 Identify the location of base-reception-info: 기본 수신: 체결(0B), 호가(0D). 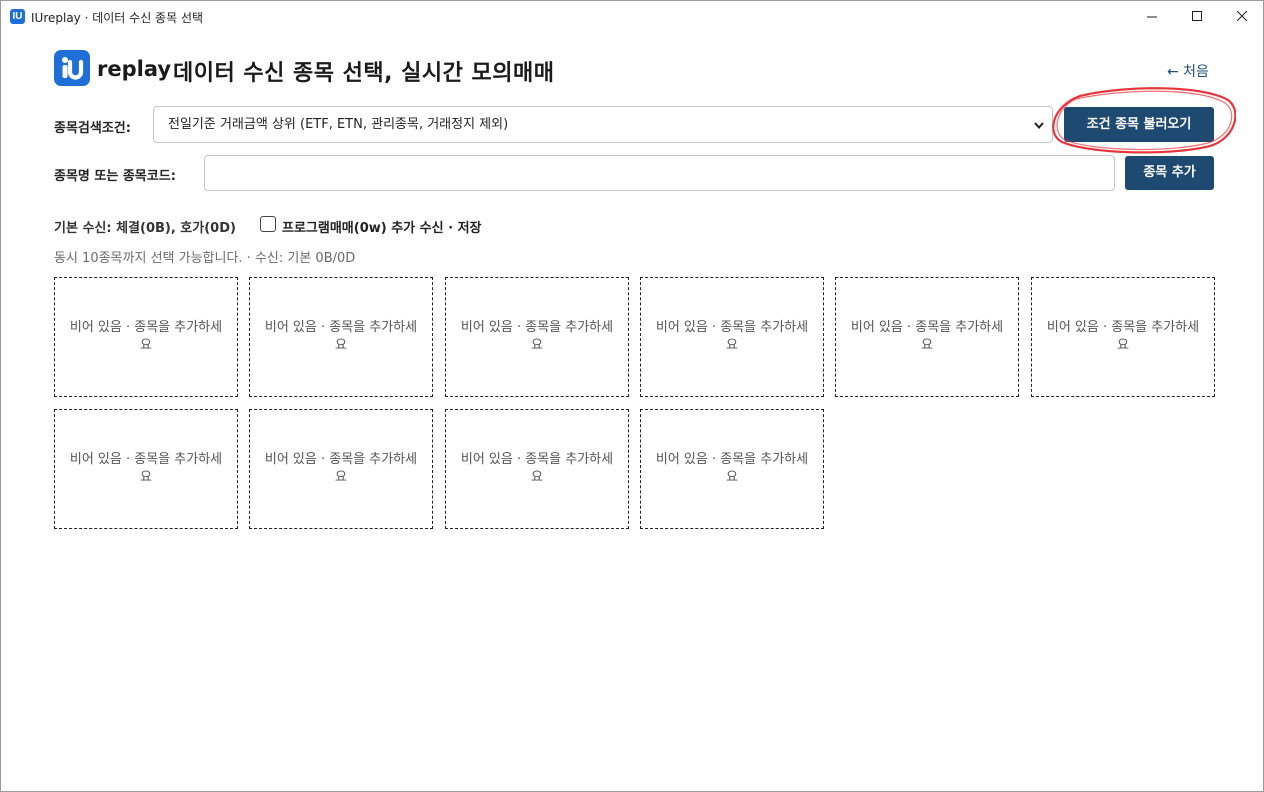
(145, 228).